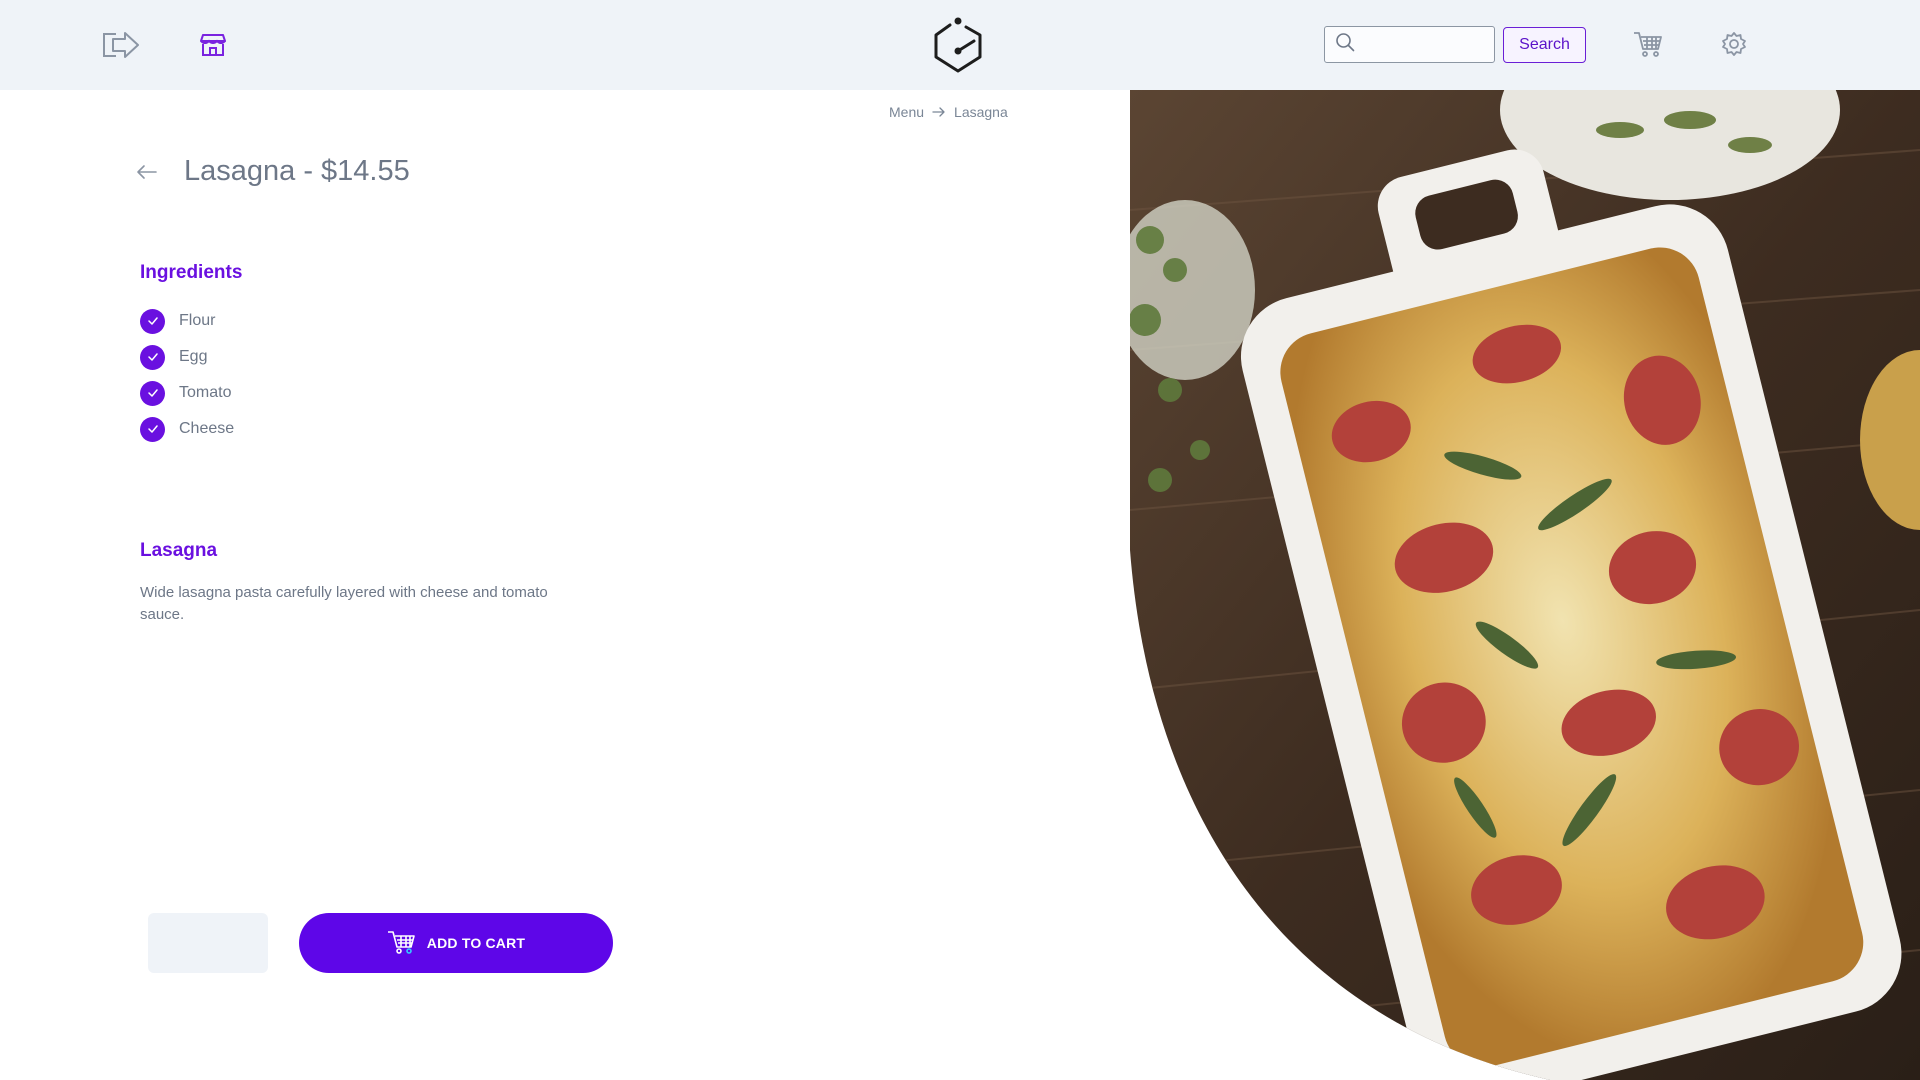 The height and width of the screenshot is (1080, 1920). I want to click on search-field, so click(1409, 44).